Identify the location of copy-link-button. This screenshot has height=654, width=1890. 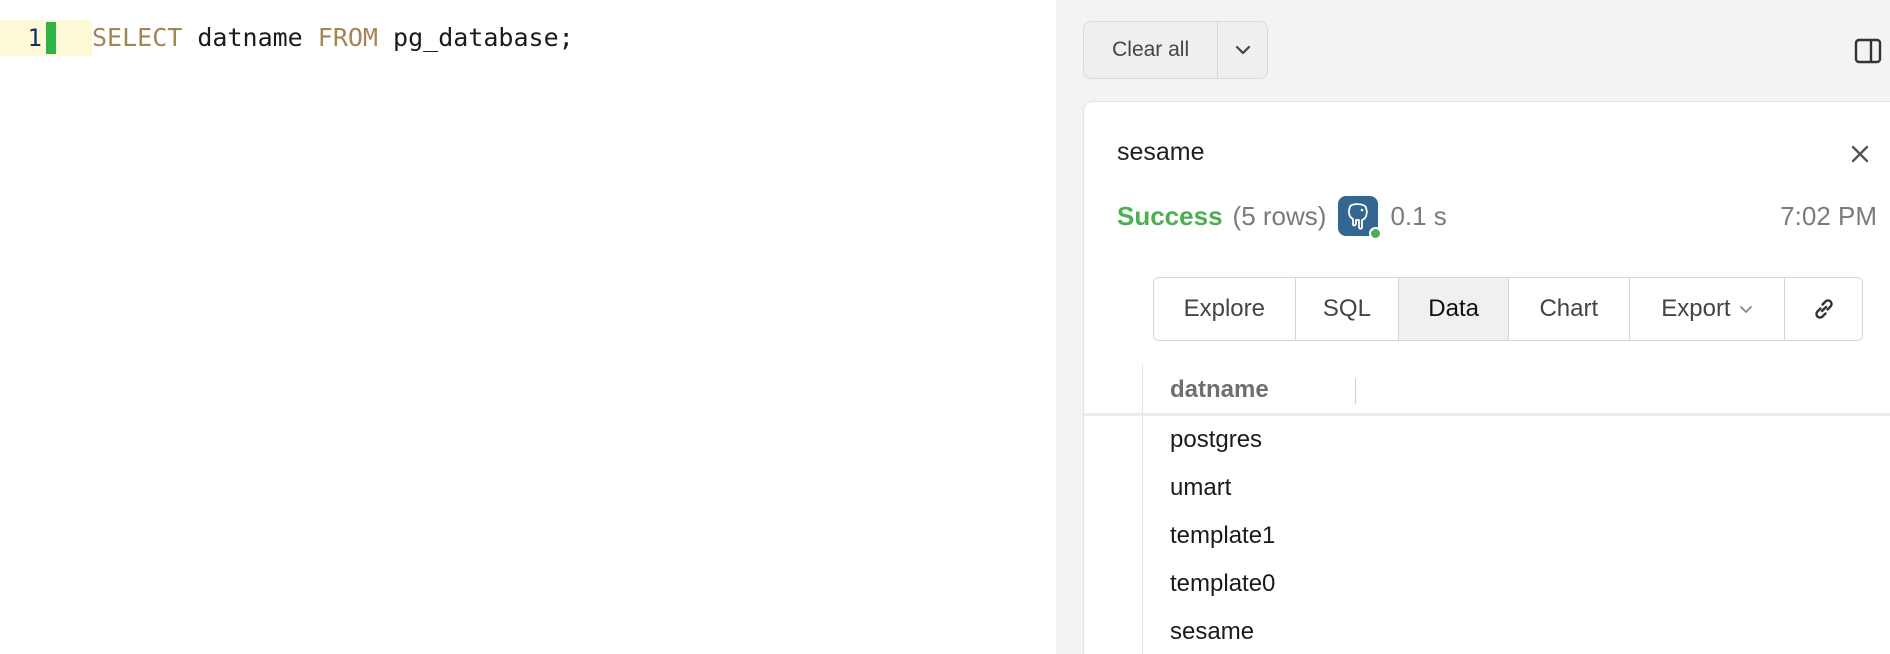
(1823, 309).